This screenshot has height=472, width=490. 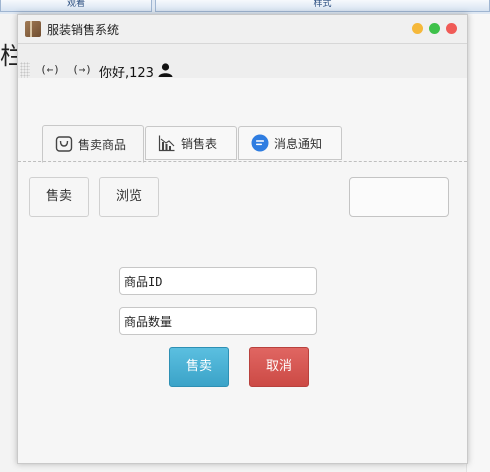 What do you see at coordinates (298, 143) in the screenshot?
I see `tab-label: 消息通知` at bounding box center [298, 143].